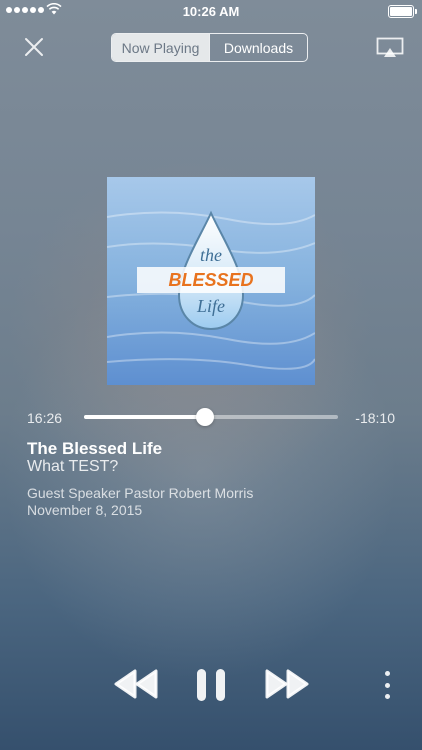 The width and height of the screenshot is (422, 750). I want to click on status-bar: 10:26 AM, so click(211, 11).